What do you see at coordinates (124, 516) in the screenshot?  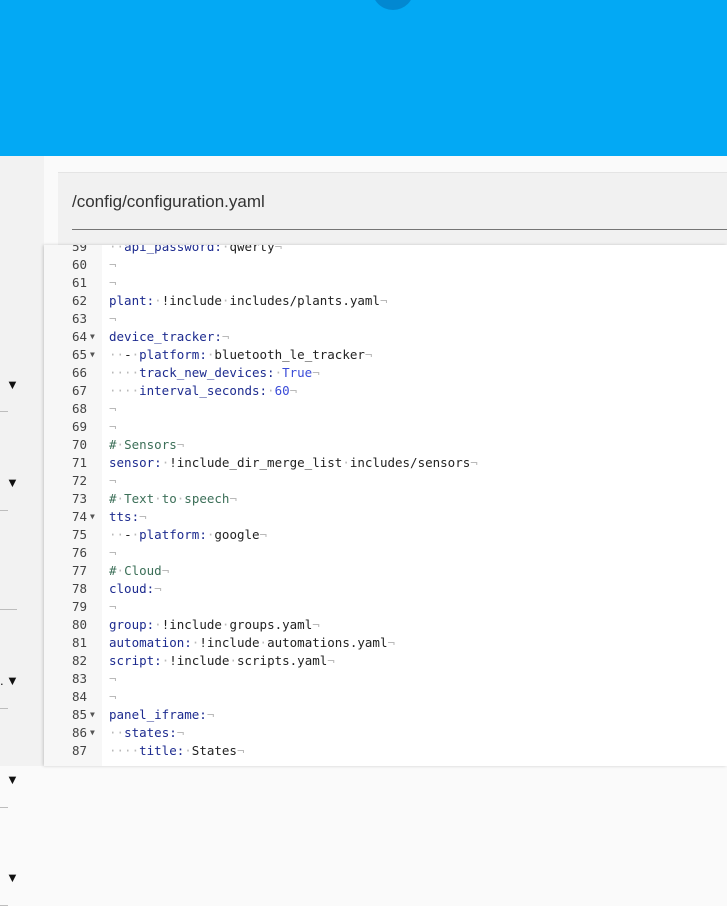 I see `yaml-key: tts:` at bounding box center [124, 516].